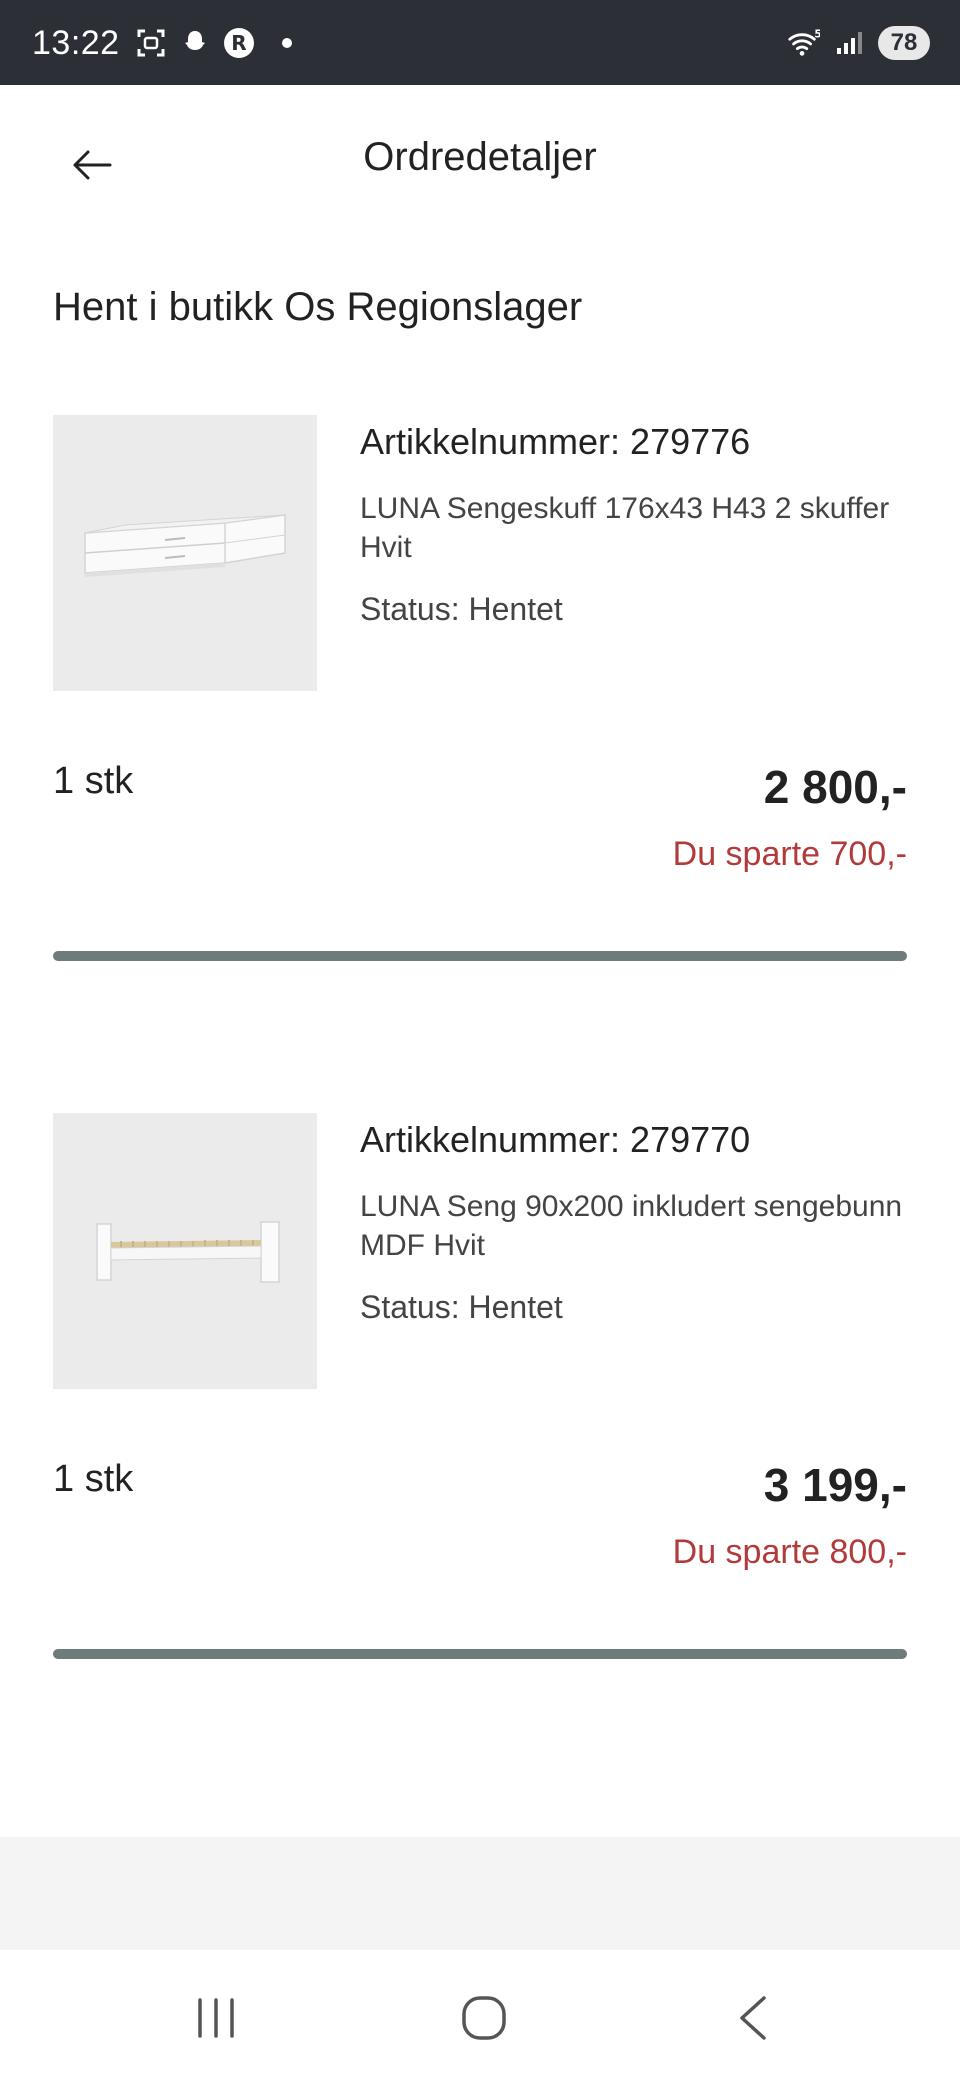 This screenshot has width=960, height=2080. I want to click on snapchat-icon, so click(195, 43).